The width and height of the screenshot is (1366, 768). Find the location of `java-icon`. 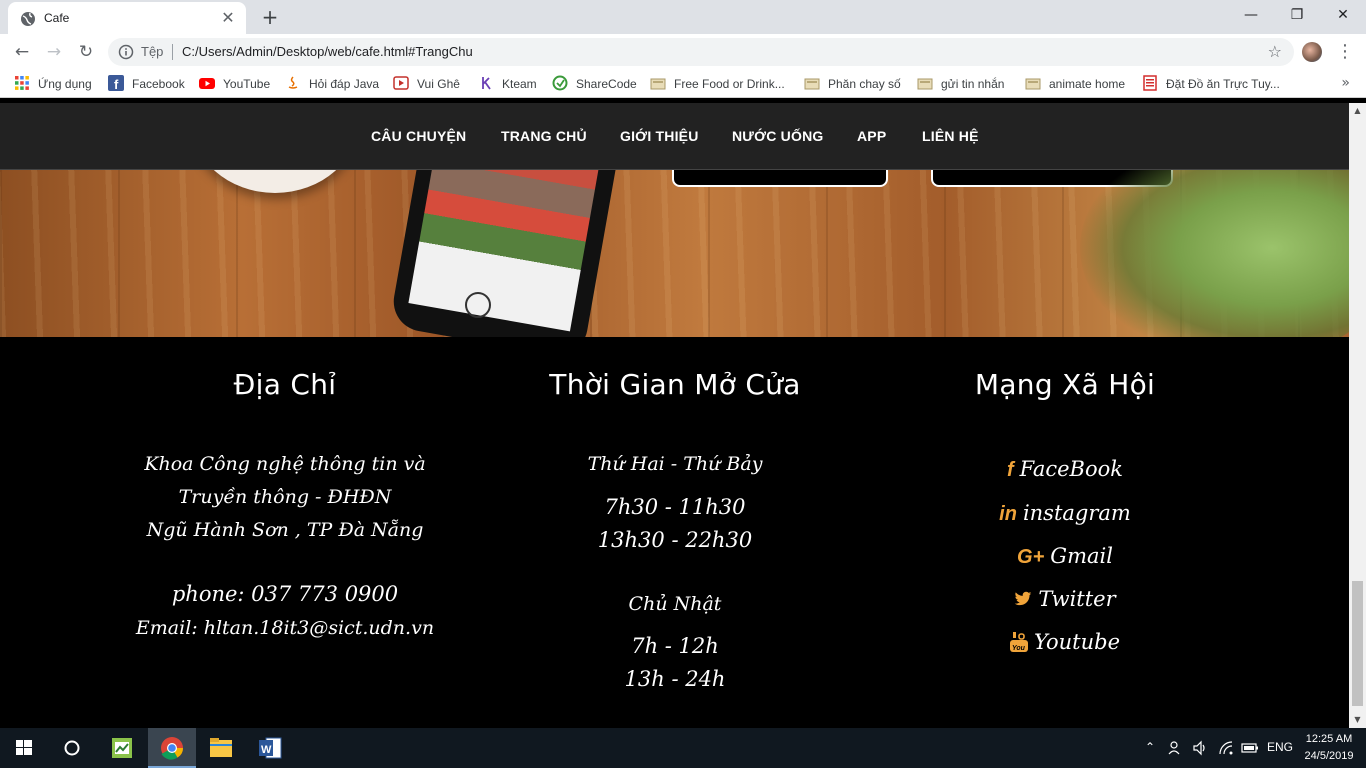

java-icon is located at coordinates (293, 82).